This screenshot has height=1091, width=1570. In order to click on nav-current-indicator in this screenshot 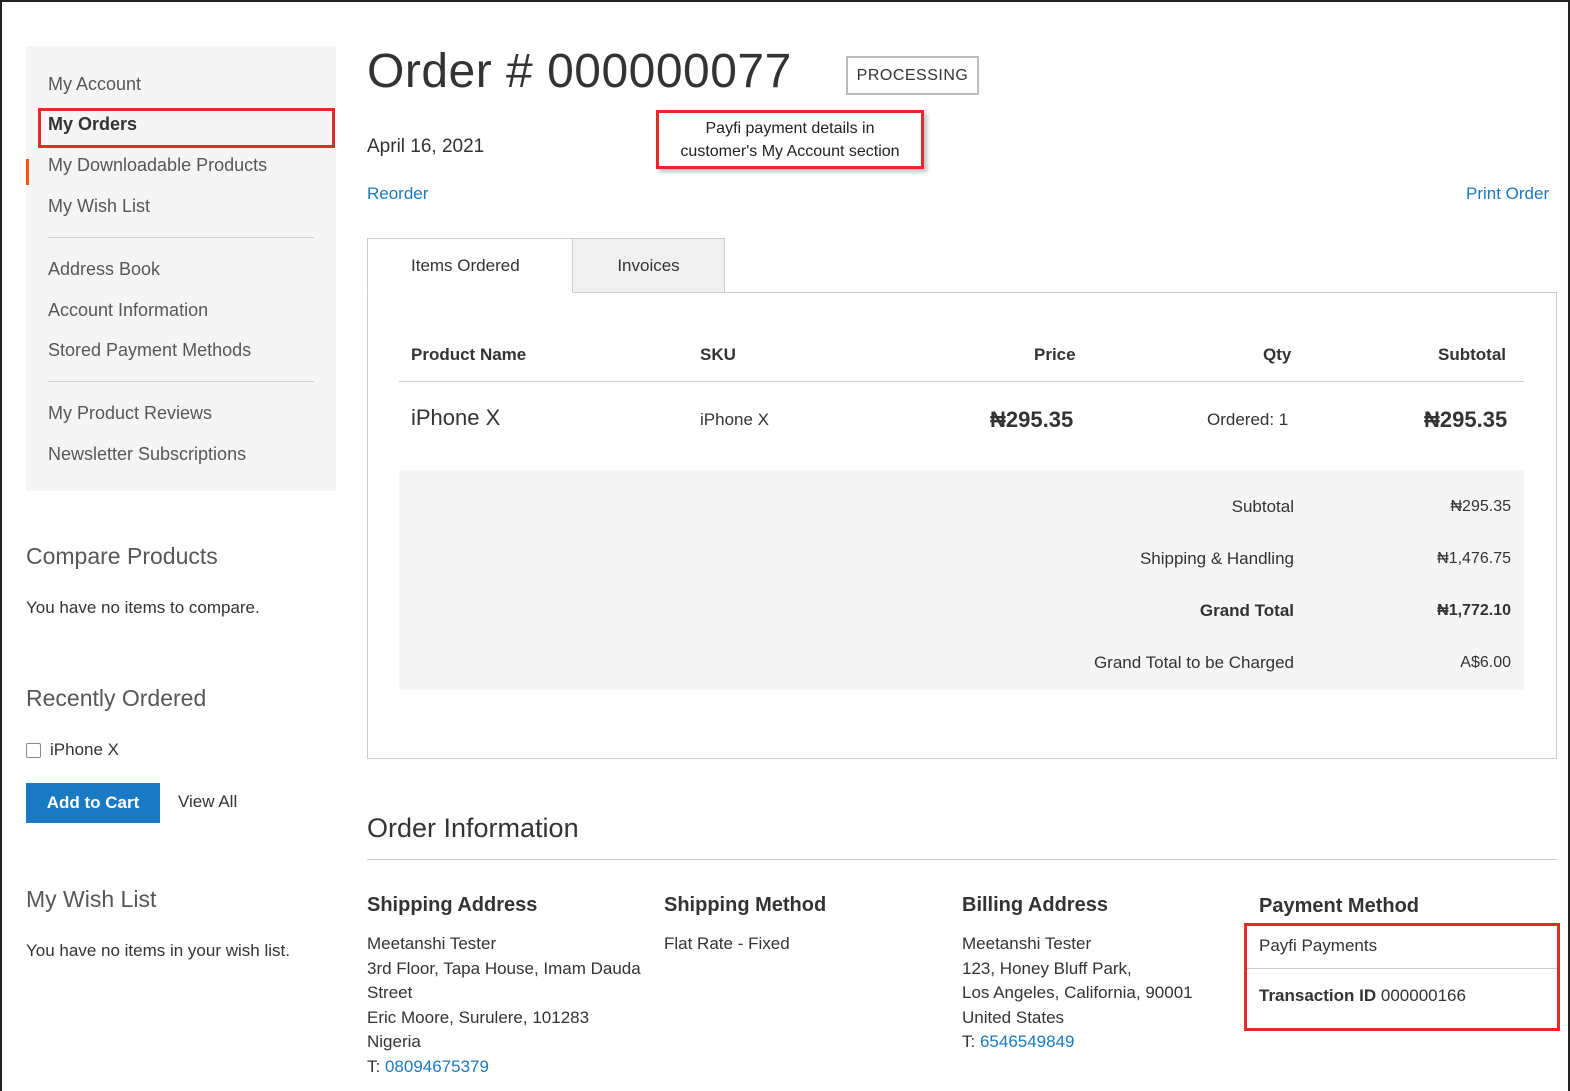, I will do `click(27, 172)`.